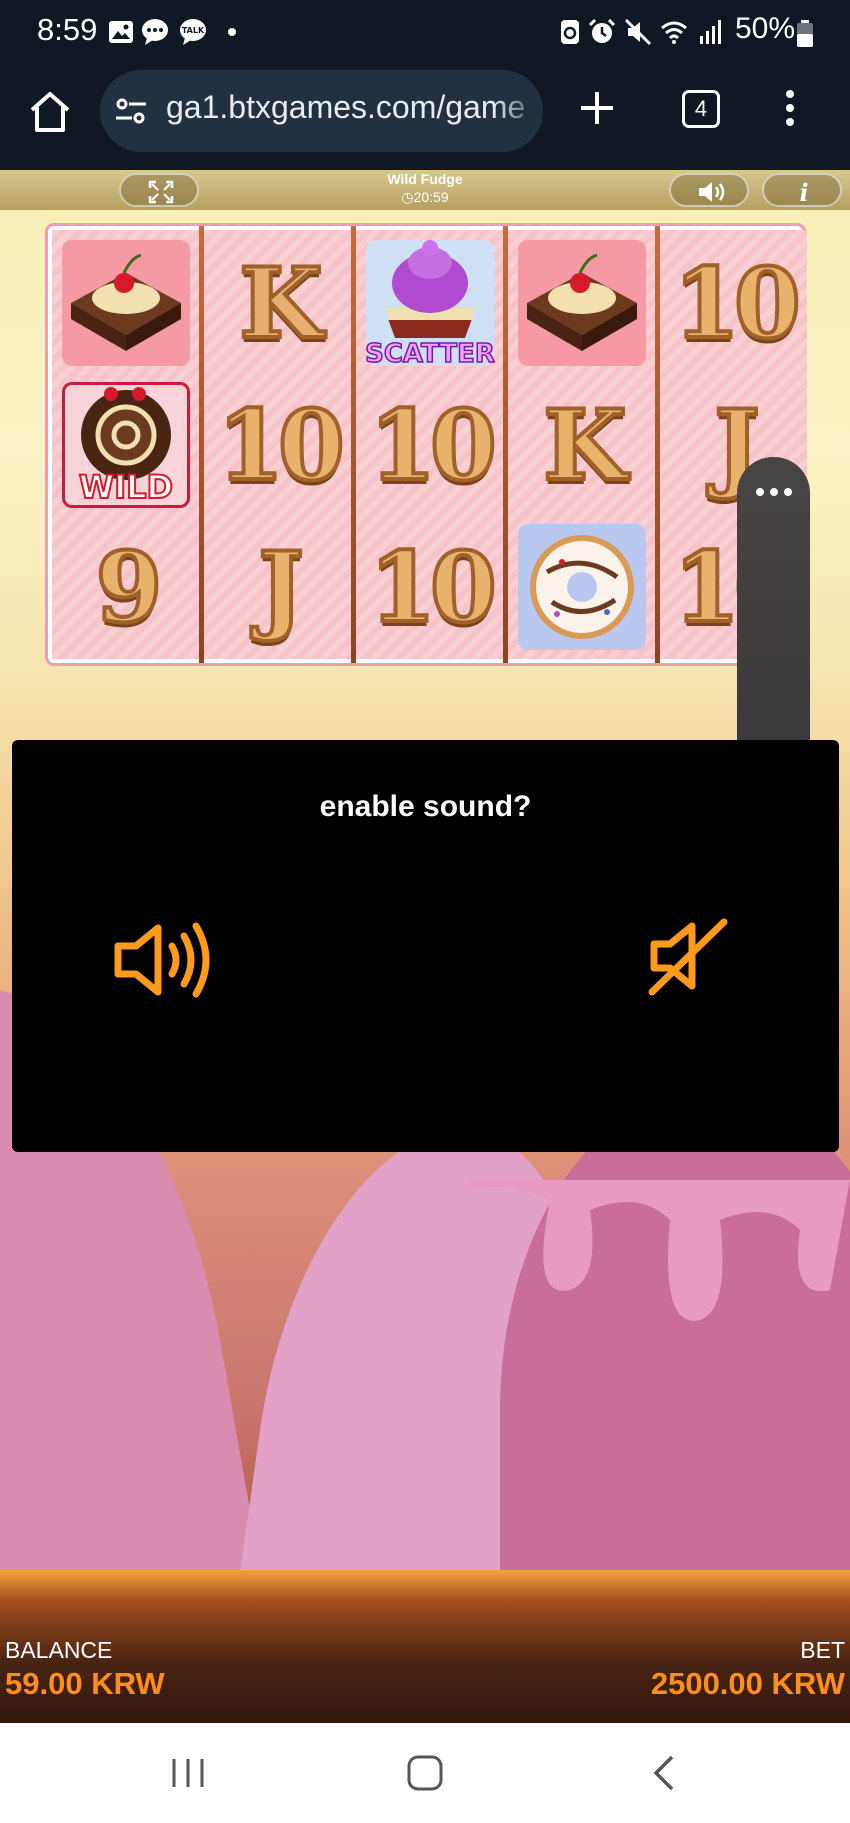 The height and width of the screenshot is (1823, 850). Describe the element at coordinates (597, 108) in the screenshot. I see `new-tab-icon` at that location.